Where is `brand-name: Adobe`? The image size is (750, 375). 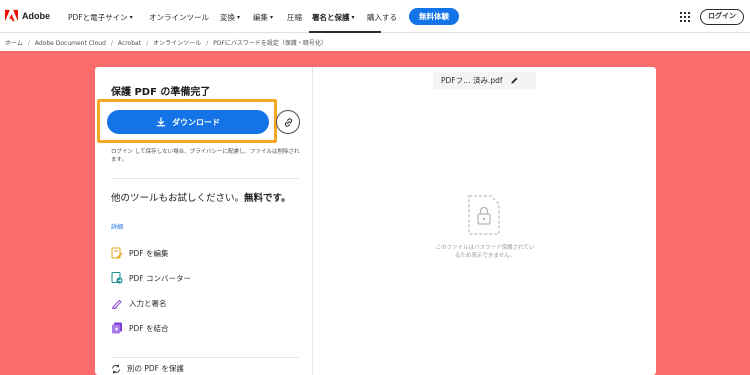 brand-name: Adobe is located at coordinates (36, 15).